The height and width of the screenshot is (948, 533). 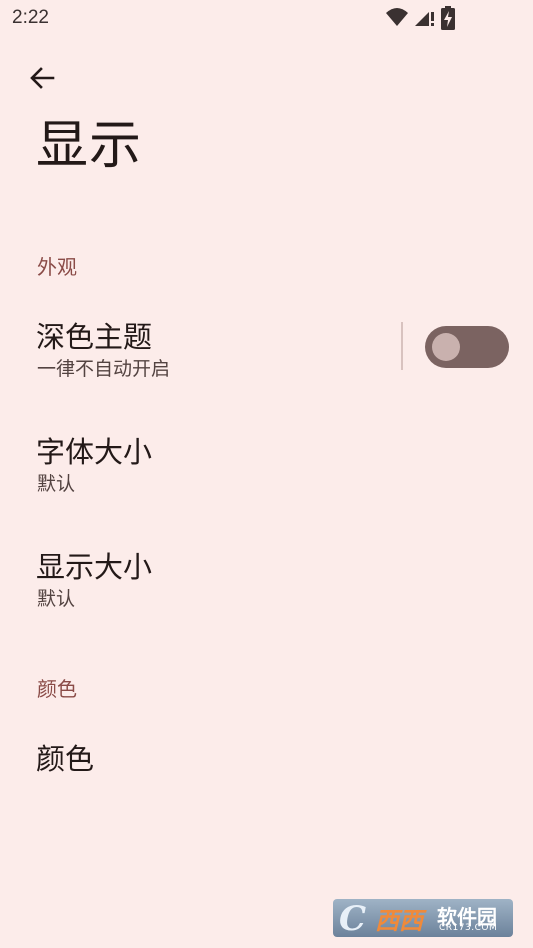 I want to click on pref-display-size: 显示大小 默认, so click(x=266, y=580).